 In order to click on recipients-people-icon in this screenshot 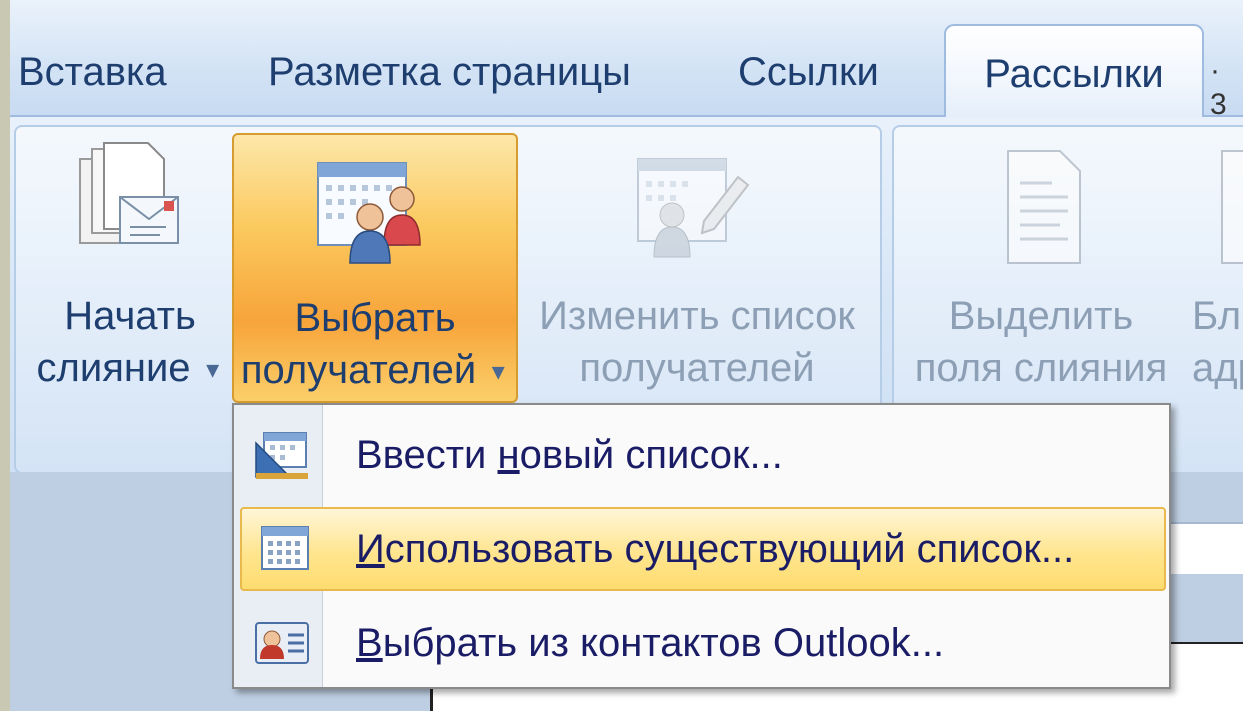, I will do `click(369, 213)`.